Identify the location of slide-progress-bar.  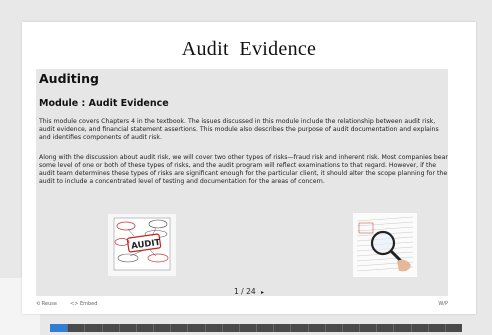
(256, 328).